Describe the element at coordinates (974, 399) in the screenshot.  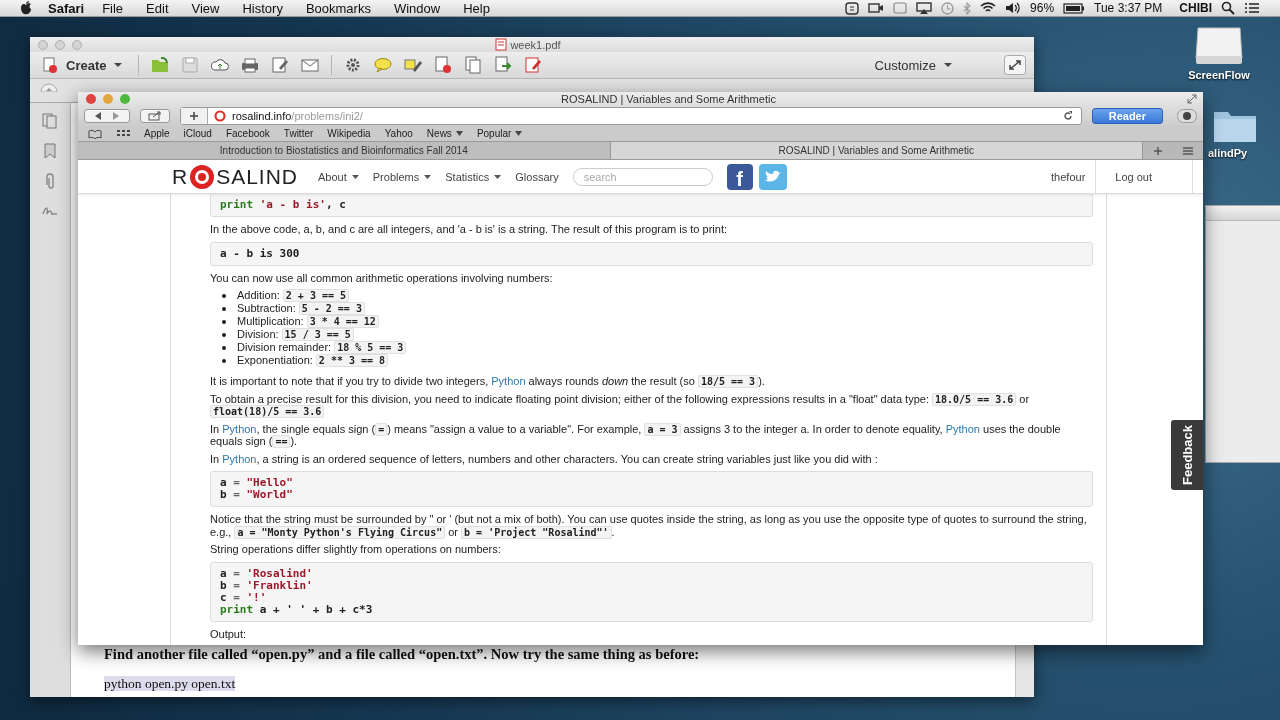
I see `inline-code: 18.0/5 == 3.6` at that location.